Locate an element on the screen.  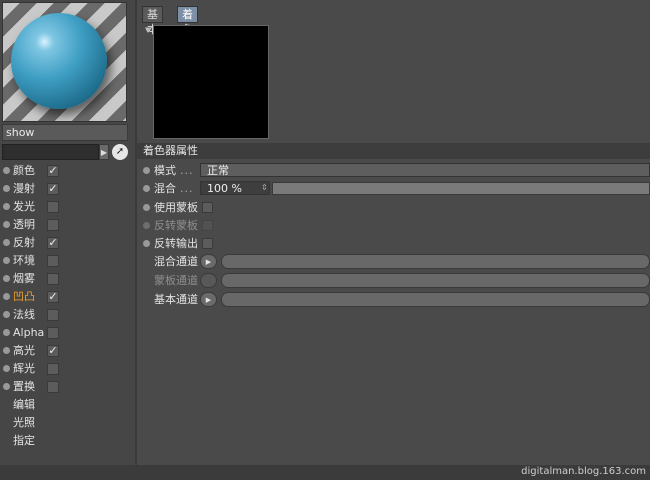
prop-blend-channel: 混合通道 ▶ is located at coordinates (396, 261).